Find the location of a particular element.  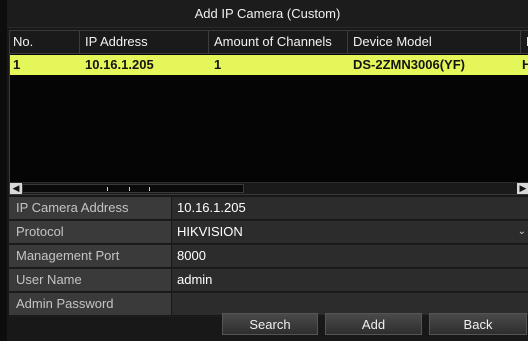

cell-channels: 1 is located at coordinates (218, 64).